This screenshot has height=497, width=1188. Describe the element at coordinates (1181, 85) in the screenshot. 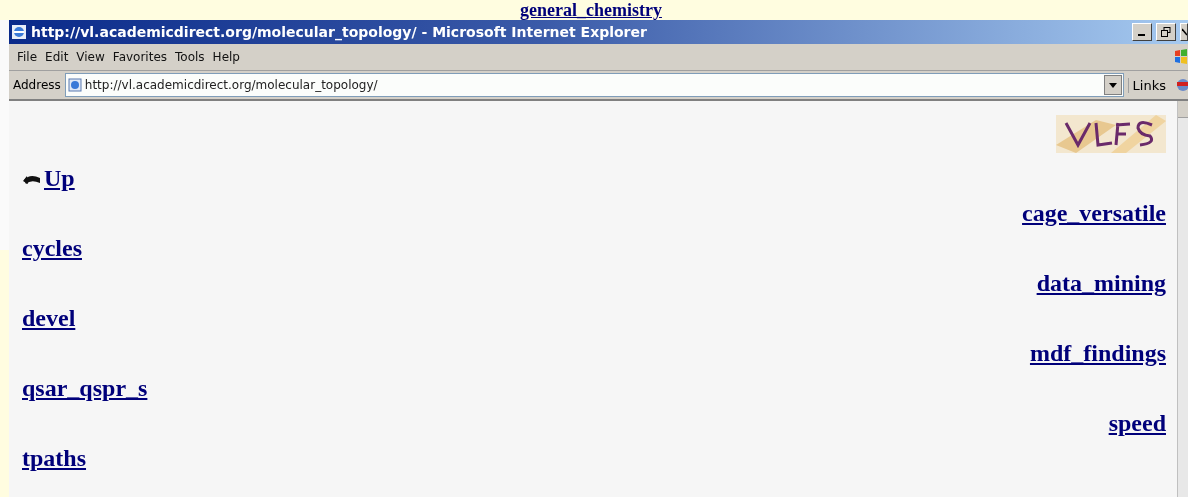

I see `globe-icon` at that location.